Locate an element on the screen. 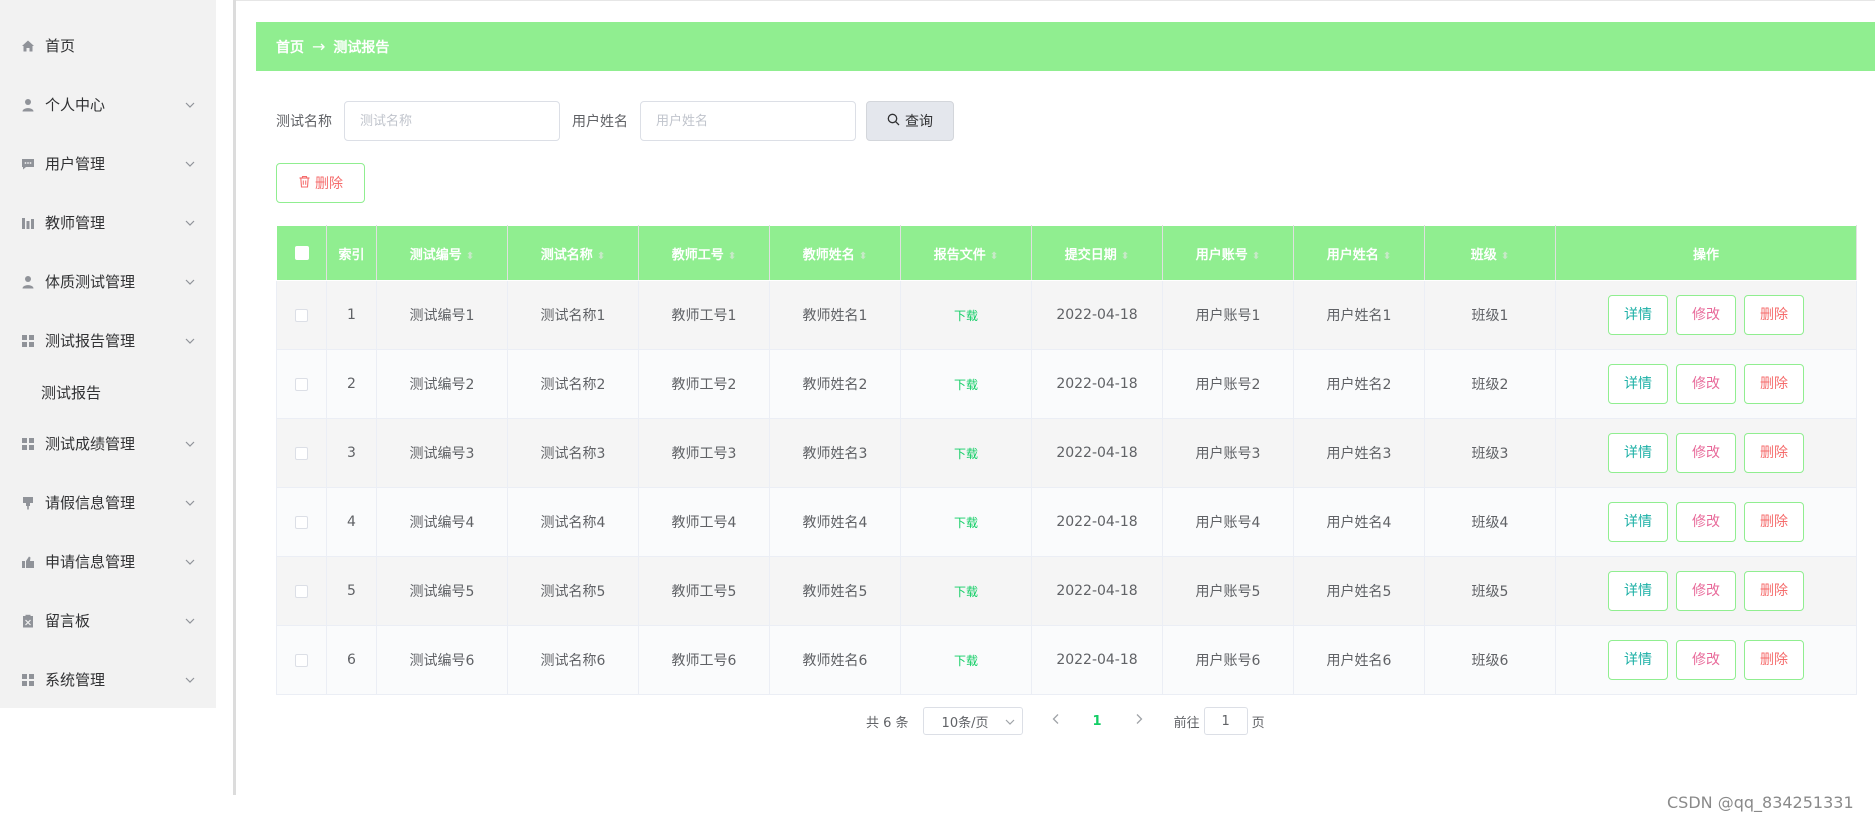  pagination-total: 共 6 条 is located at coordinates (887, 723).